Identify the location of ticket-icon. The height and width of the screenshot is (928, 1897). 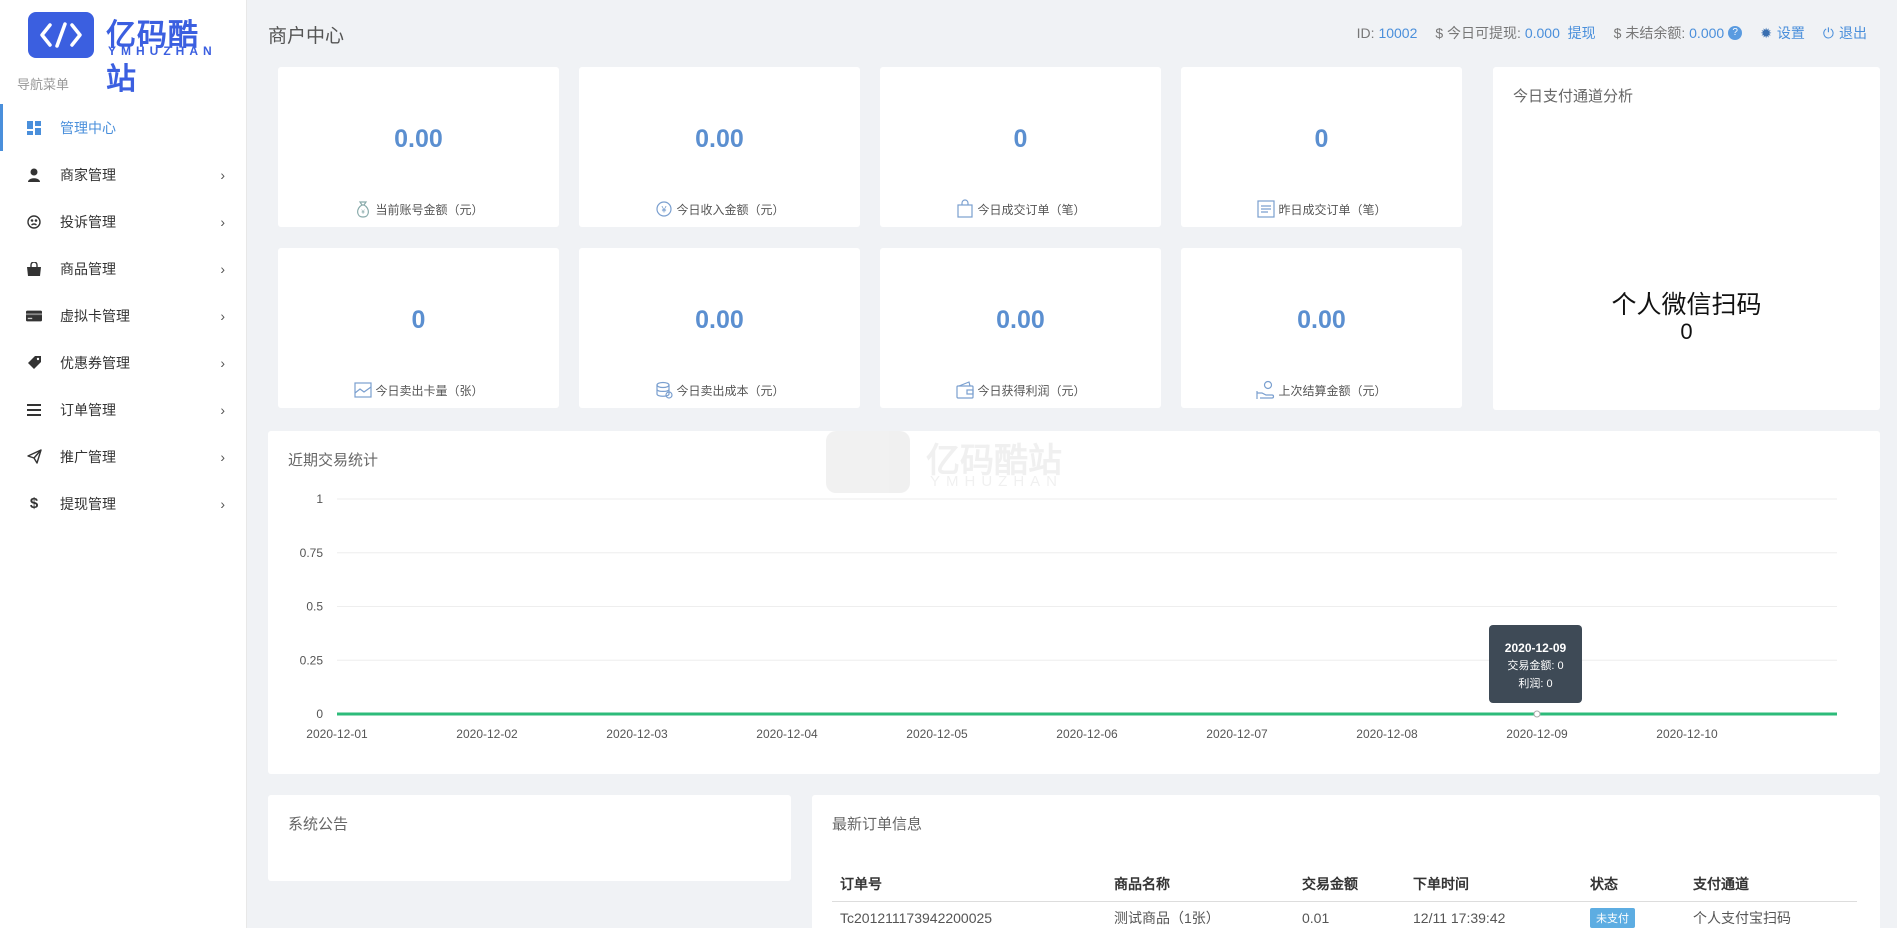
(34, 363).